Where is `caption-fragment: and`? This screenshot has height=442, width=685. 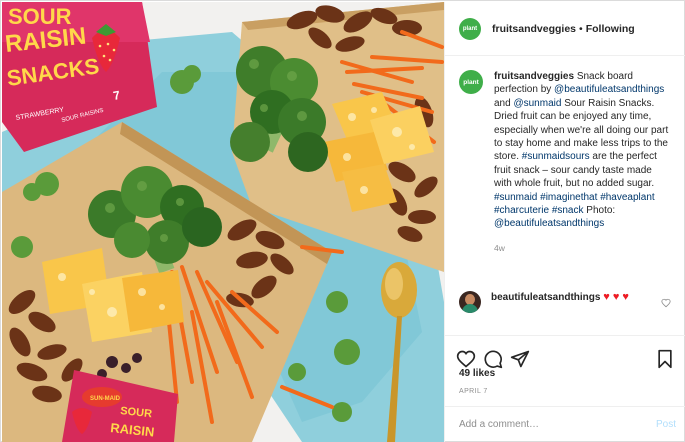
caption-fragment: and is located at coordinates (502, 103).